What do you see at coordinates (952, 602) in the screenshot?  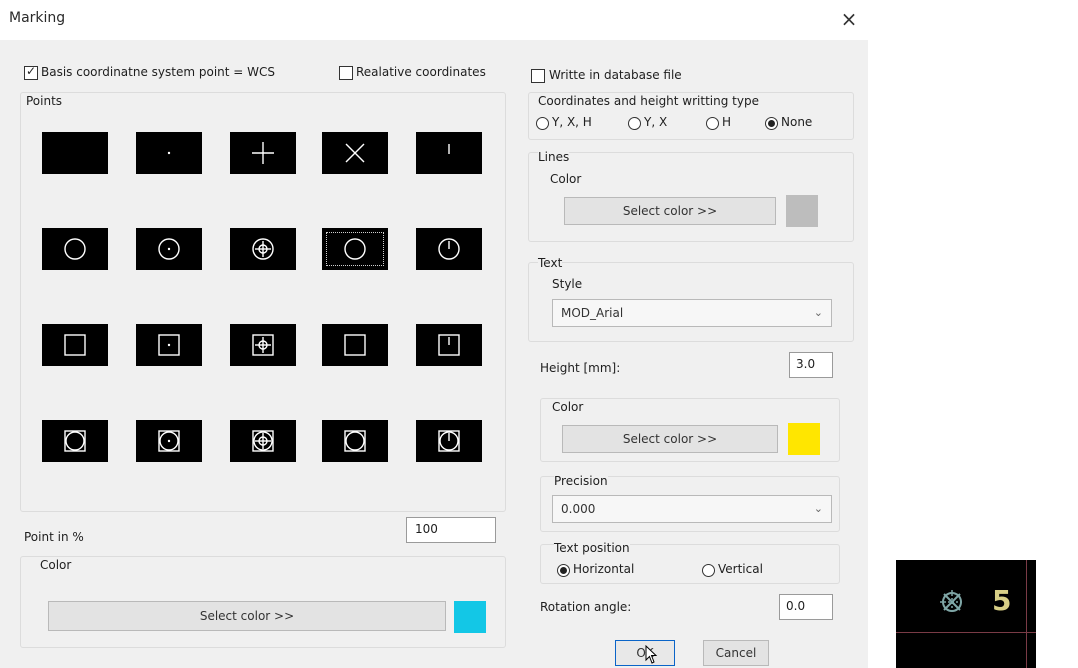 I see `preview-circle-x-marker-icon` at bounding box center [952, 602].